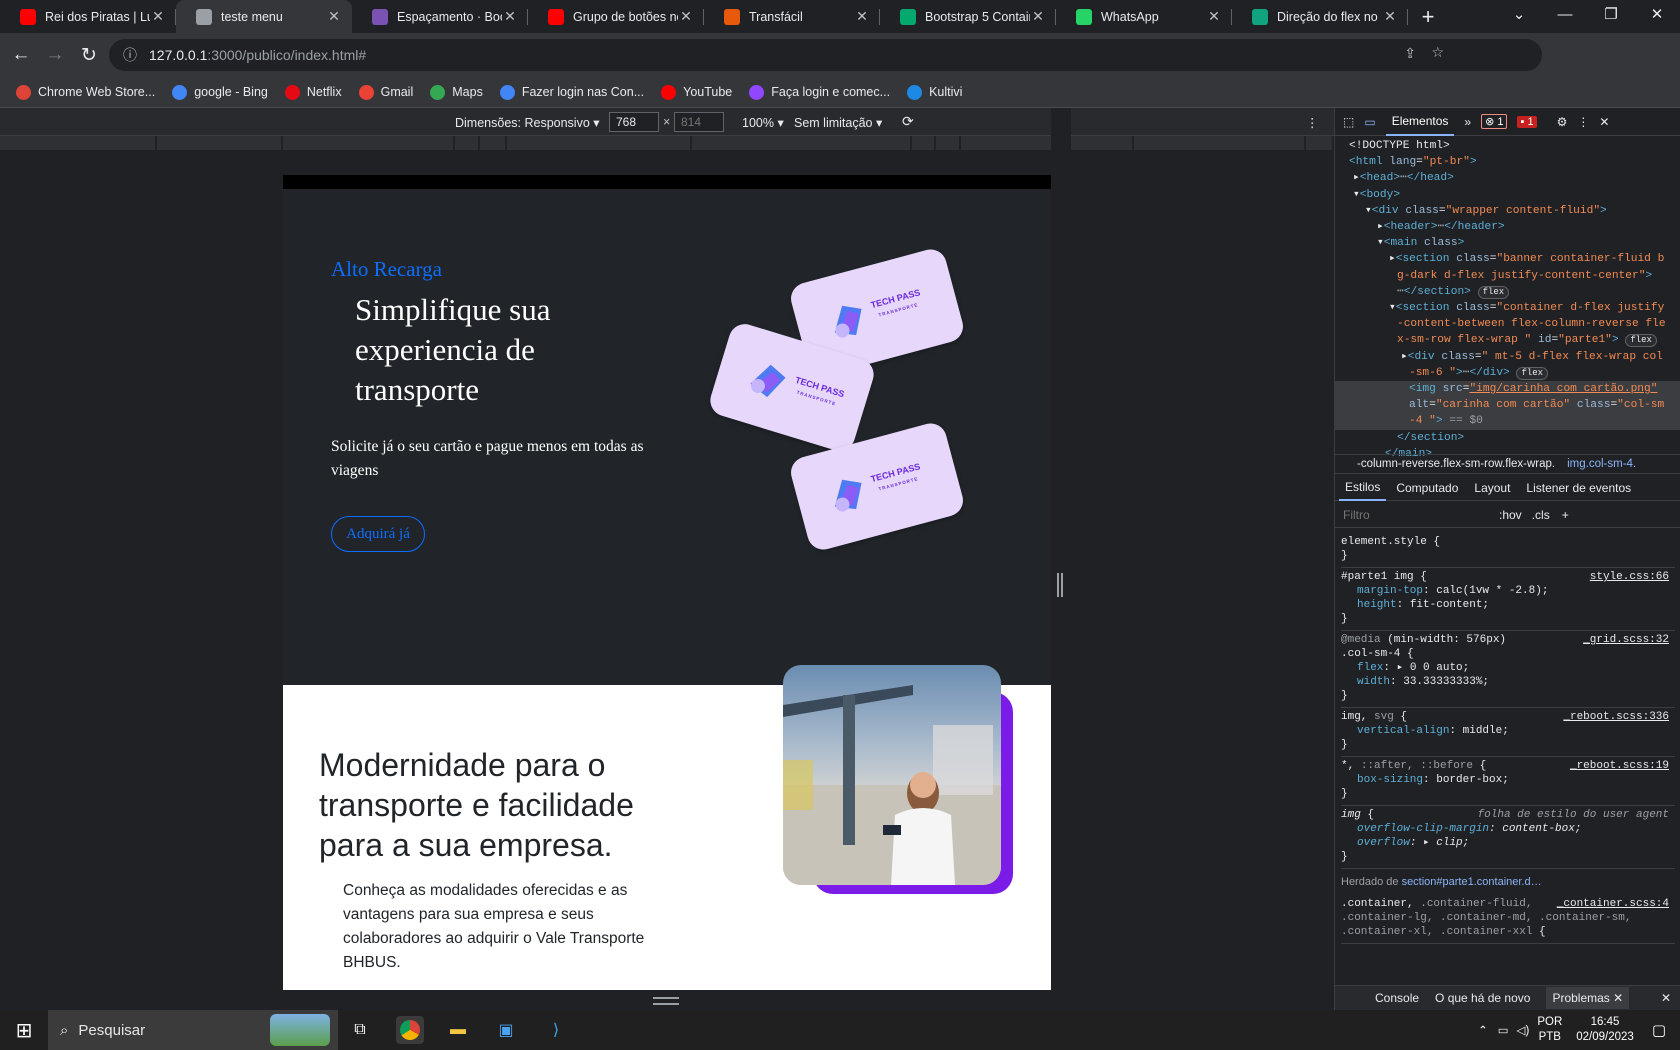 The height and width of the screenshot is (1050, 1680). I want to click on browser-tab: Rei dos Piratas | Luffy✕, so click(88, 16).